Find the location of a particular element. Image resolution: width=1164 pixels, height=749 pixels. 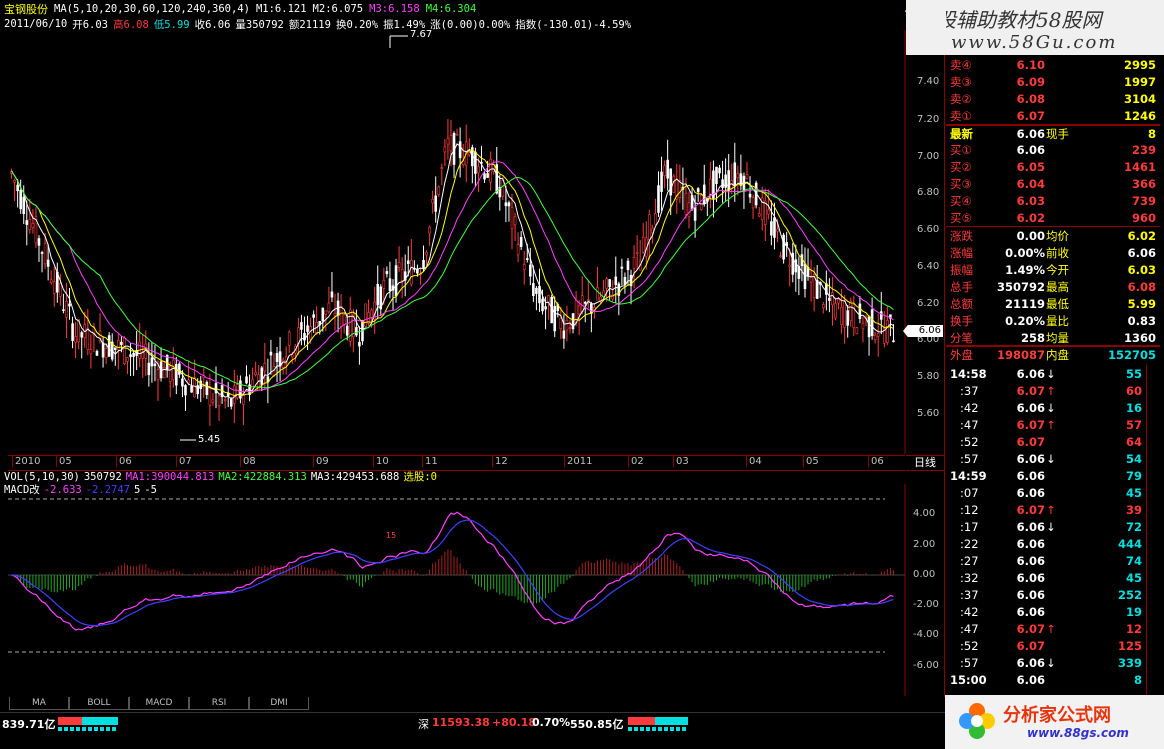

stat-value: 21119 is located at coordinates (1024, 303).